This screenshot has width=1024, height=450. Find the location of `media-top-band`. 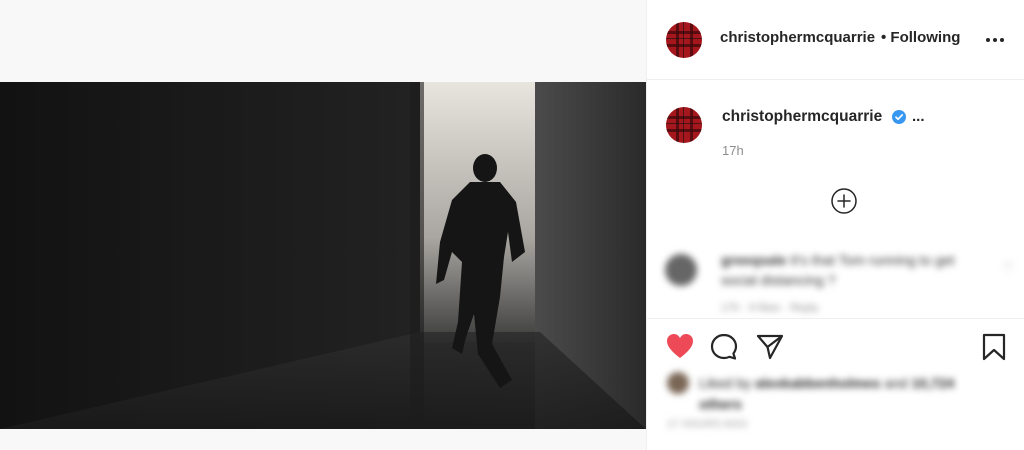

media-top-band is located at coordinates (323, 41).